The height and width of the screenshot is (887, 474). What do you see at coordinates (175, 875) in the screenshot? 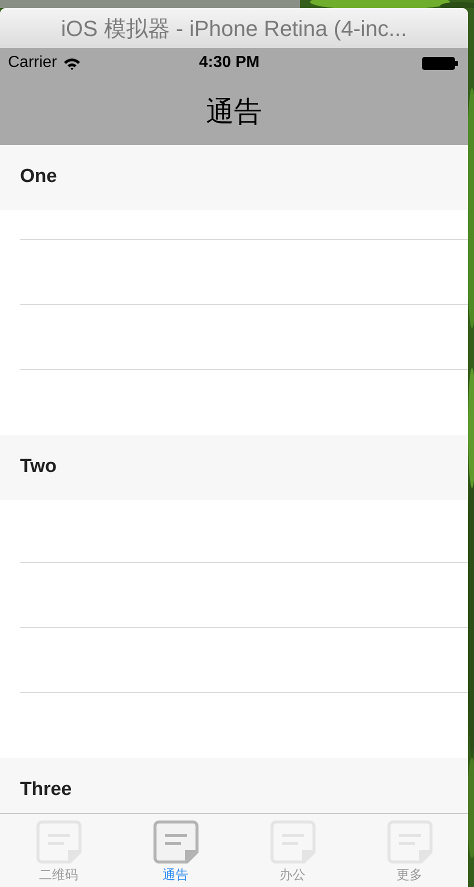
I see `tab-label: 通告` at bounding box center [175, 875].